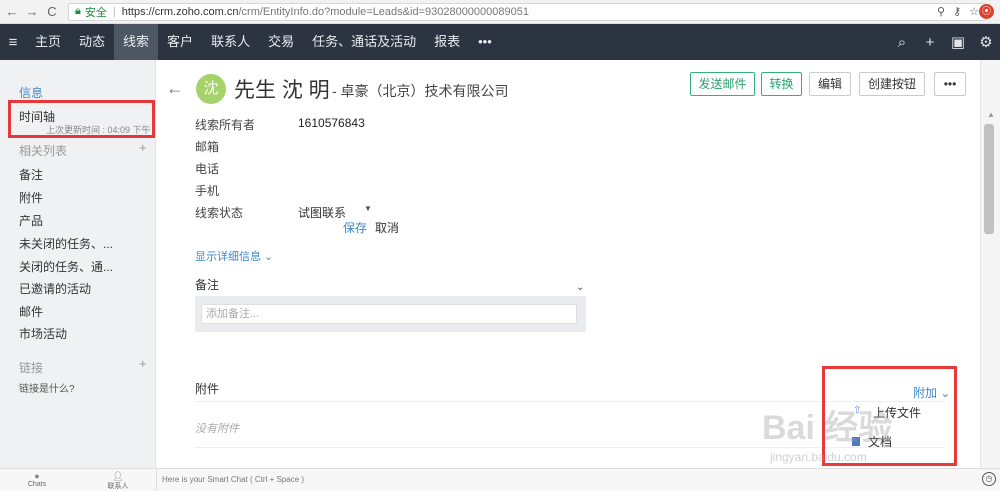 The image size is (1000, 491). Describe the element at coordinates (986, 42) in the screenshot. I see `settings-icon: ⚙` at that location.